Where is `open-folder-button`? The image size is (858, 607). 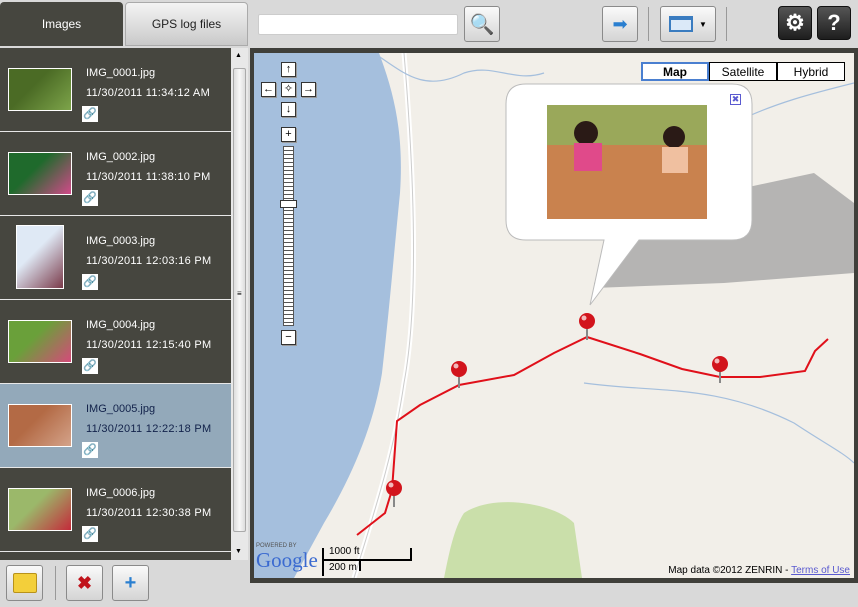
open-folder-button is located at coordinates (24, 583).